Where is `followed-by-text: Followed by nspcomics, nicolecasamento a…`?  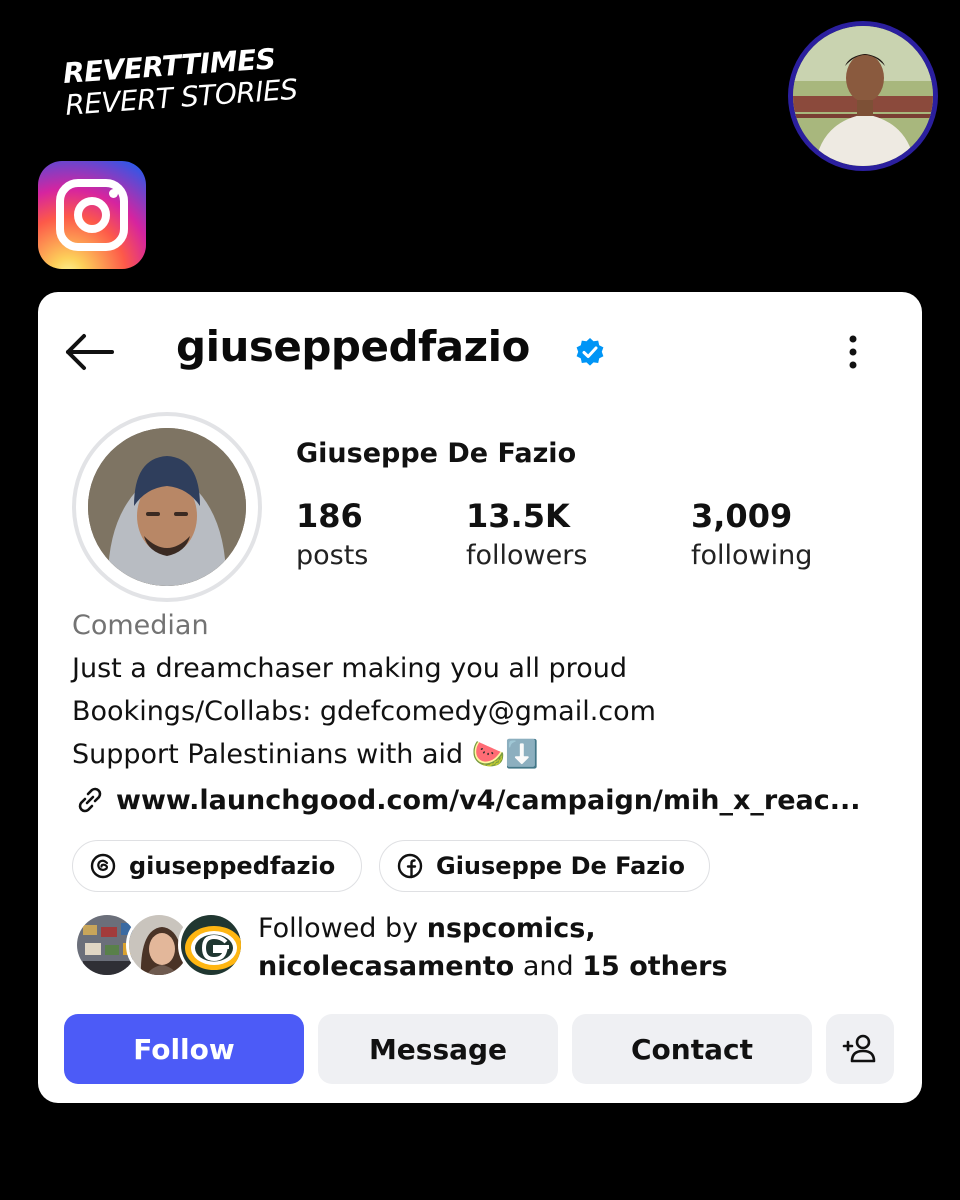
followed-by-text: Followed by nspcomics, nicolecasamento a… is located at coordinates (493, 948).